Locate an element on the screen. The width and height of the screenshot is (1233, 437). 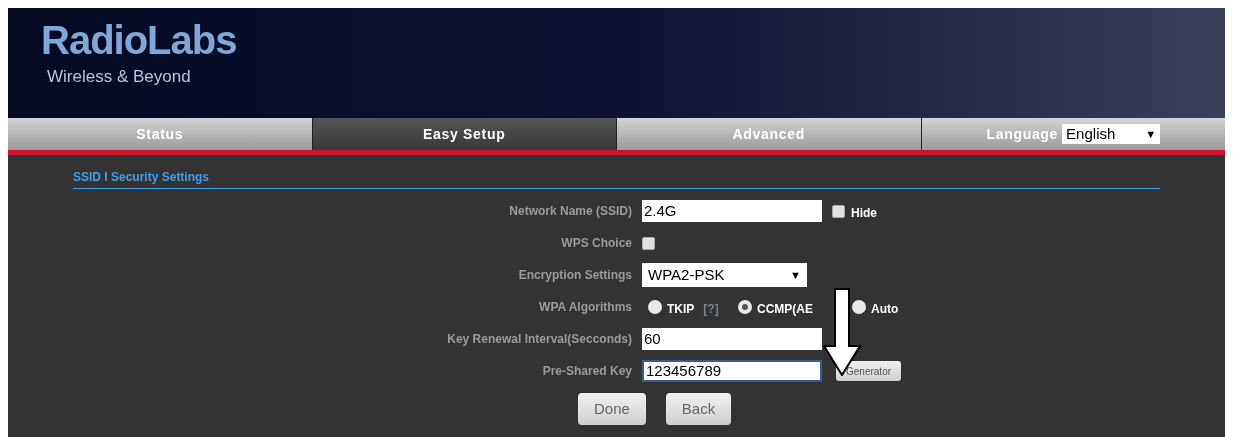
radio-label: CCMP(AE is located at coordinates (785, 309).